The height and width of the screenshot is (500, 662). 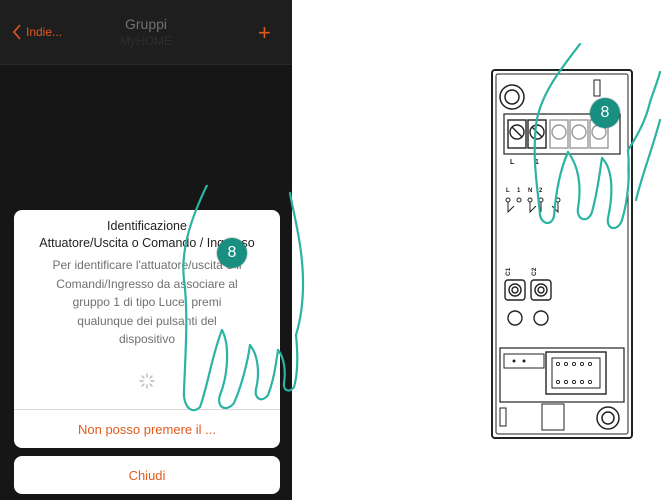 What do you see at coordinates (512, 162) in the screenshot?
I see `terminal-label: L` at bounding box center [512, 162].